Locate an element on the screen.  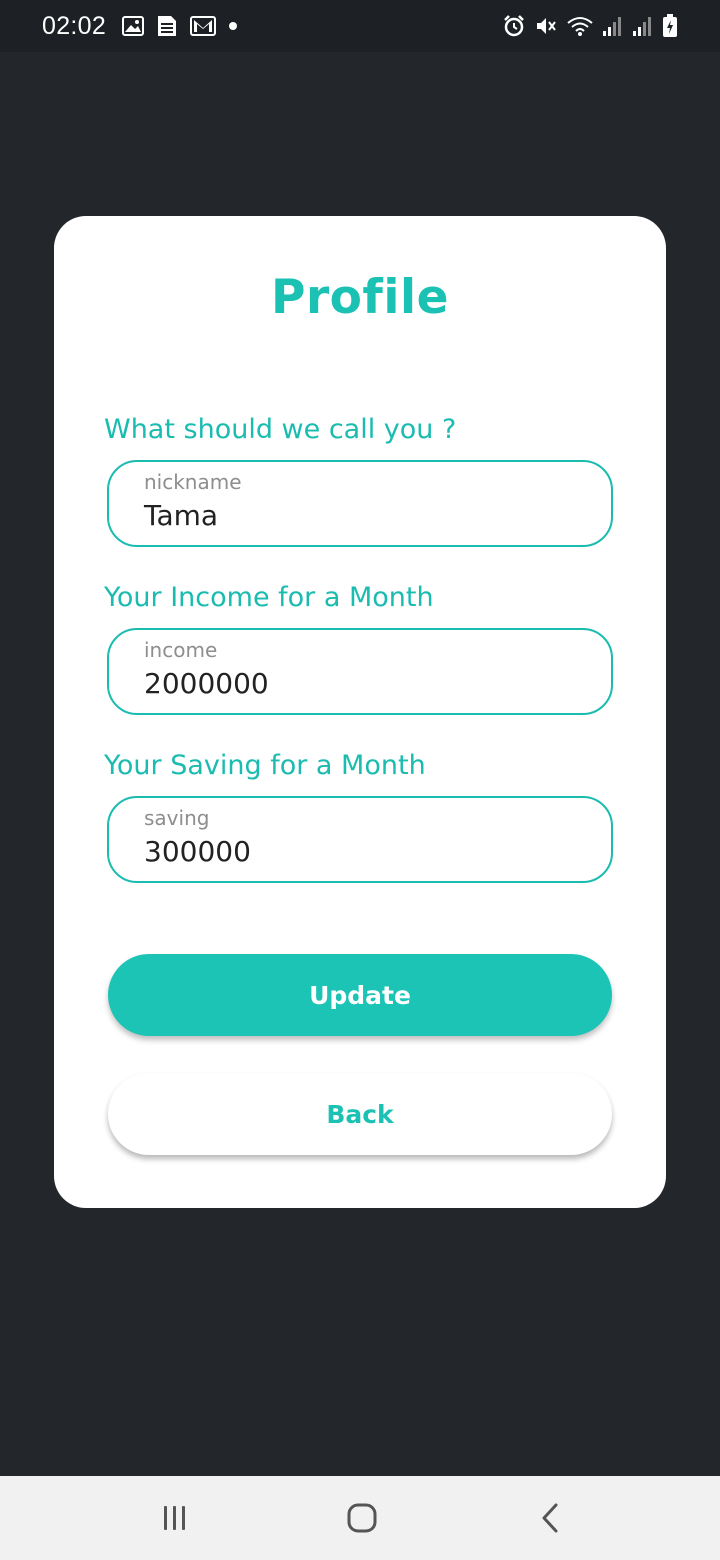
status-right-icons is located at coordinates (590, 26).